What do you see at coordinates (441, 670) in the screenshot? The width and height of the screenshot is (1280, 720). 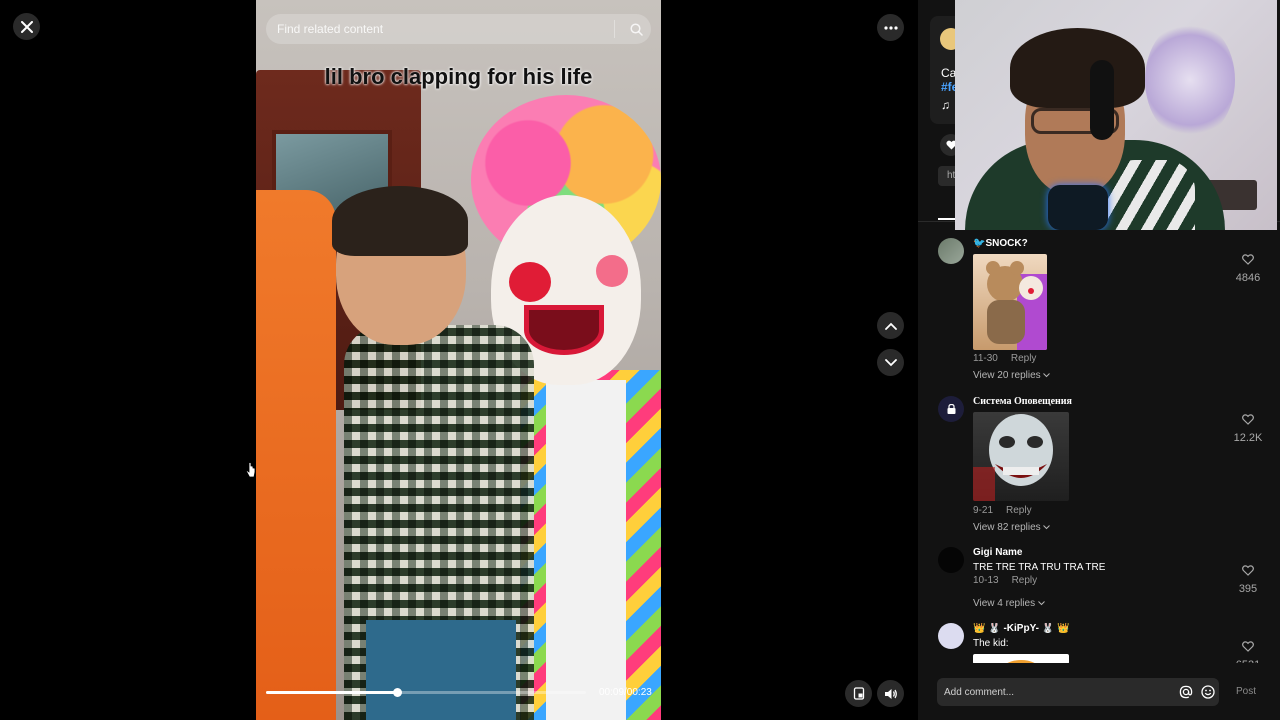 I see `video-frame-kid-pants` at bounding box center [441, 670].